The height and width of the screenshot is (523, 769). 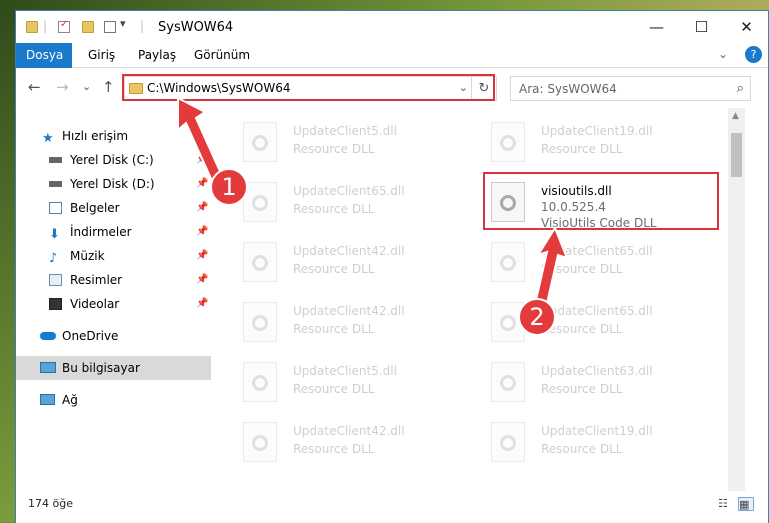 What do you see at coordinates (55, 304) in the screenshot?
I see `videos-icon` at bounding box center [55, 304].